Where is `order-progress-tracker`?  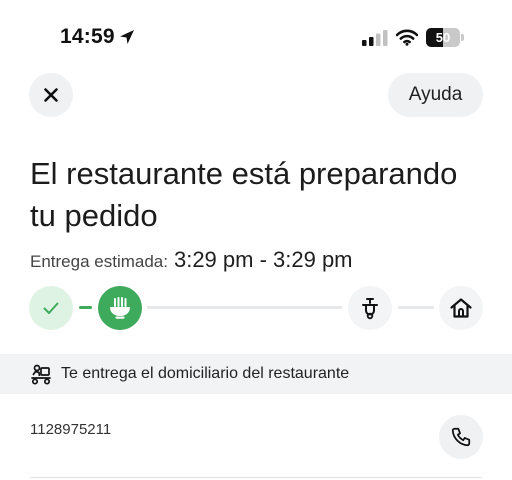
order-progress-tracker is located at coordinates (256, 308).